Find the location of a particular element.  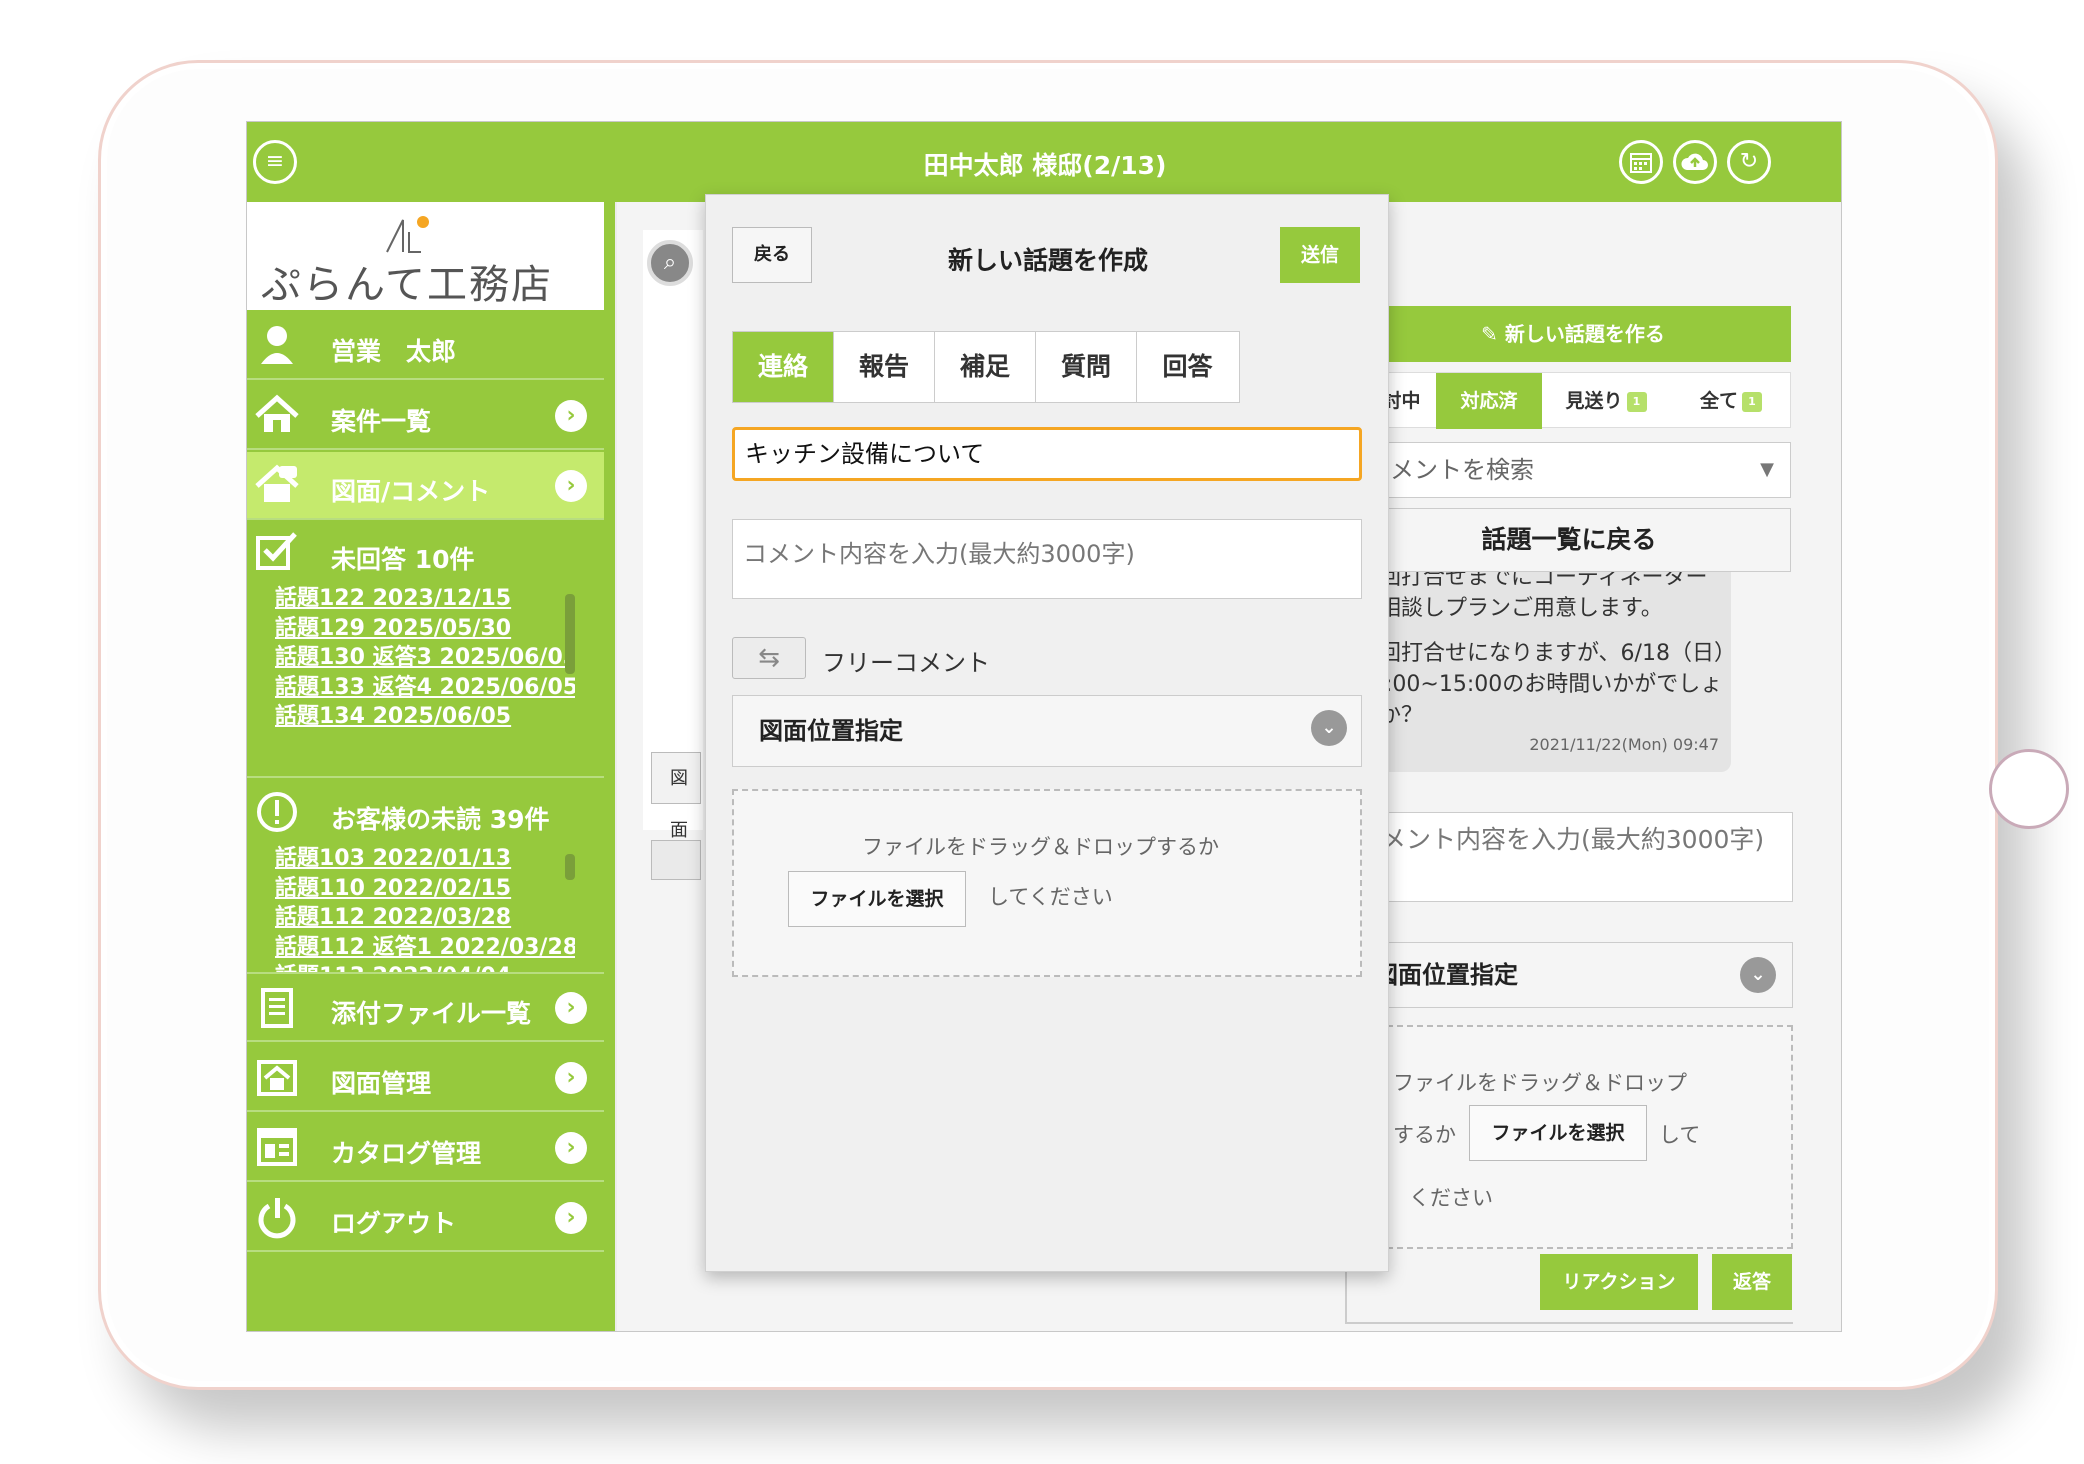

caret-down-icon: ▼ is located at coordinates (1767, 469).